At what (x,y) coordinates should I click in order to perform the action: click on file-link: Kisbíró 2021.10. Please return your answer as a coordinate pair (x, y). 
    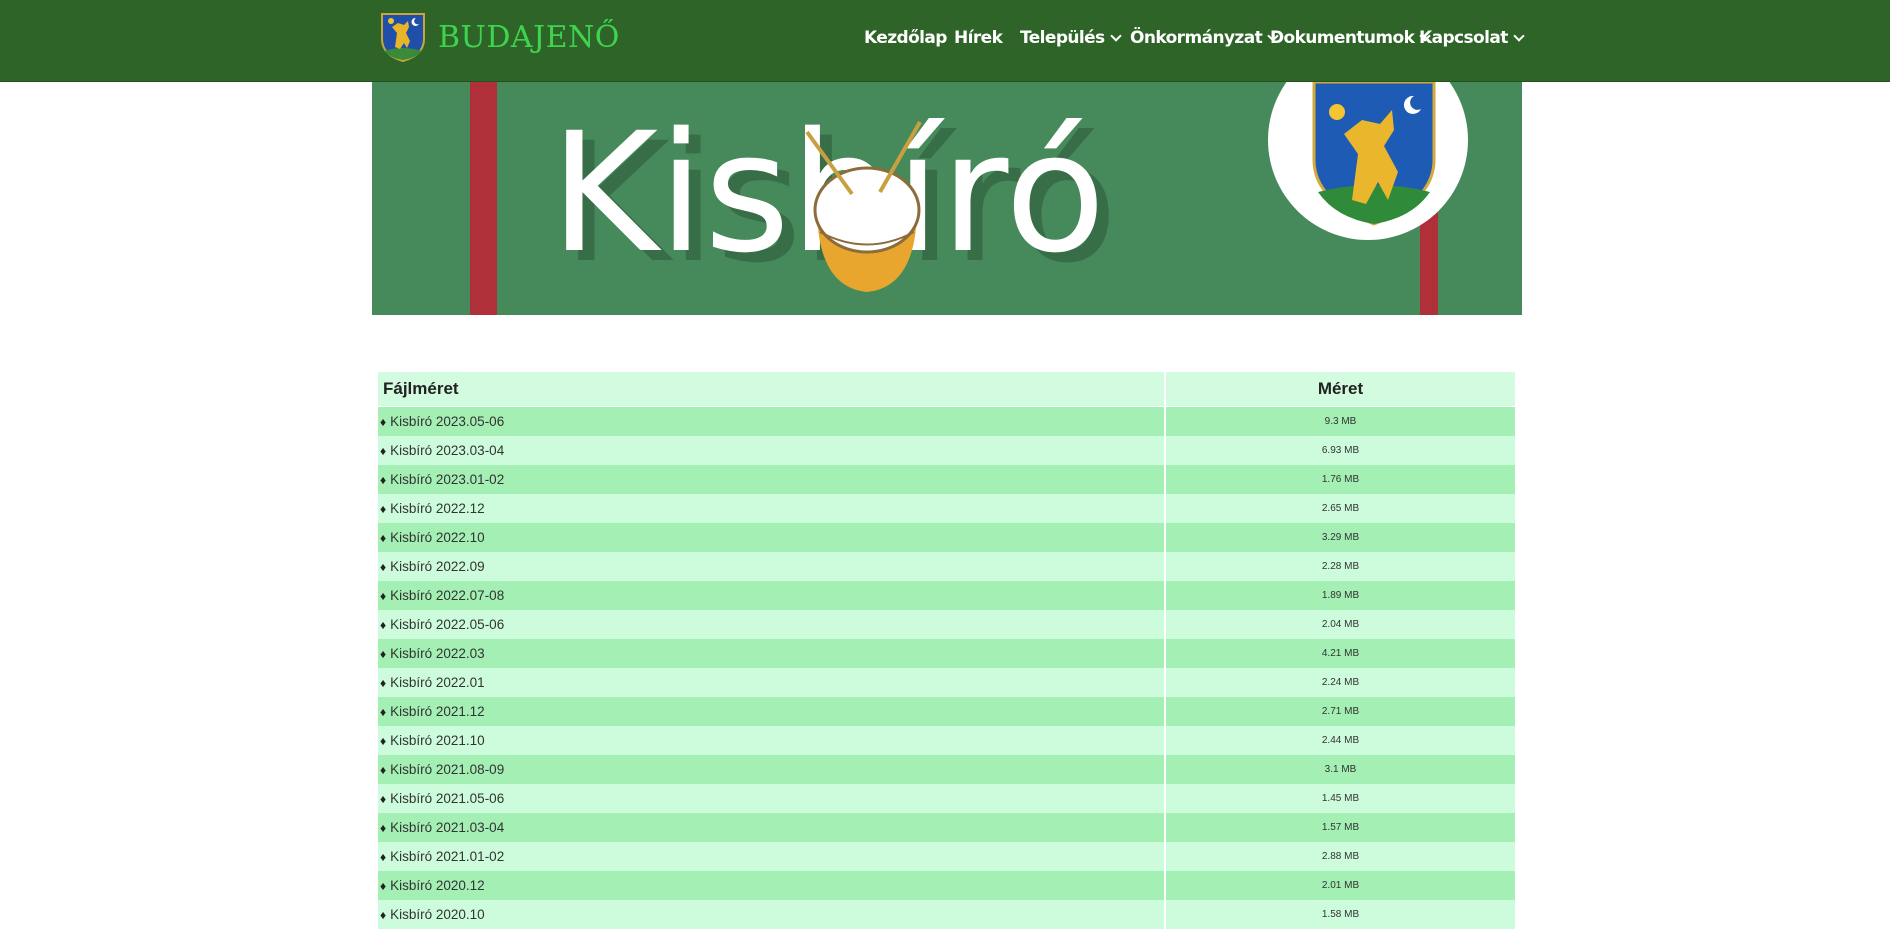
    Looking at the image, I should click on (437, 740).